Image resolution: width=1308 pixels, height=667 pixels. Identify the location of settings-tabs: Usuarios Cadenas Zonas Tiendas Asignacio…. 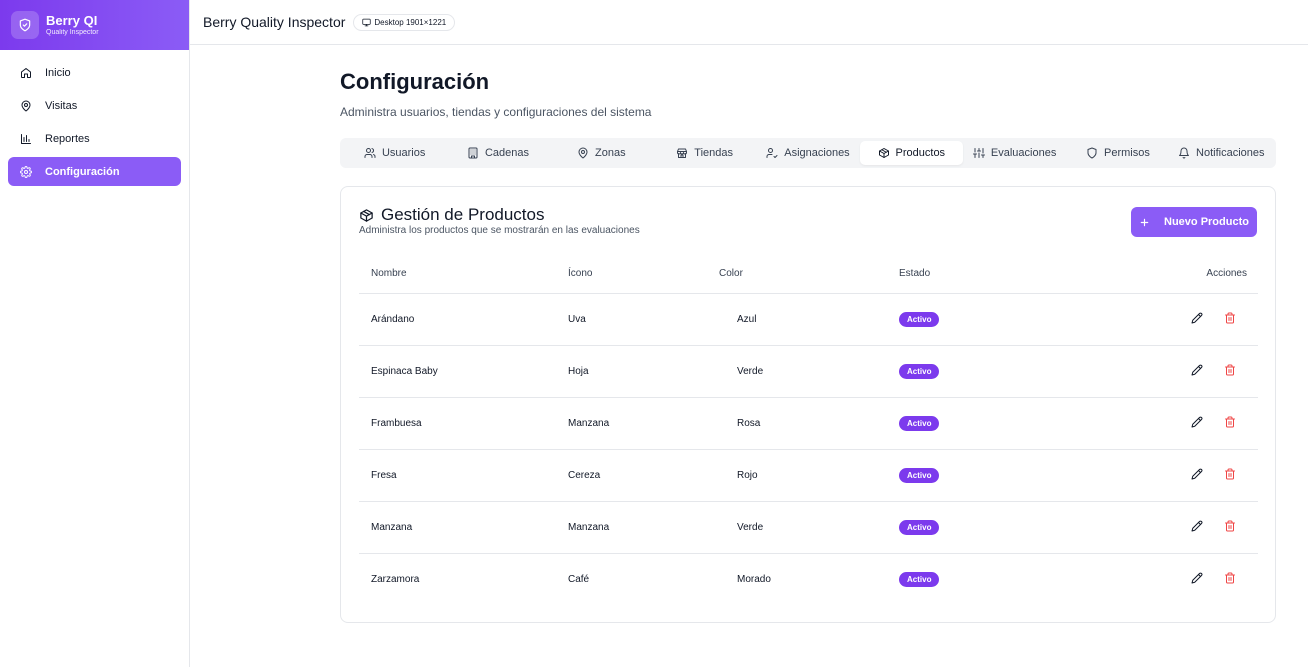
(808, 153).